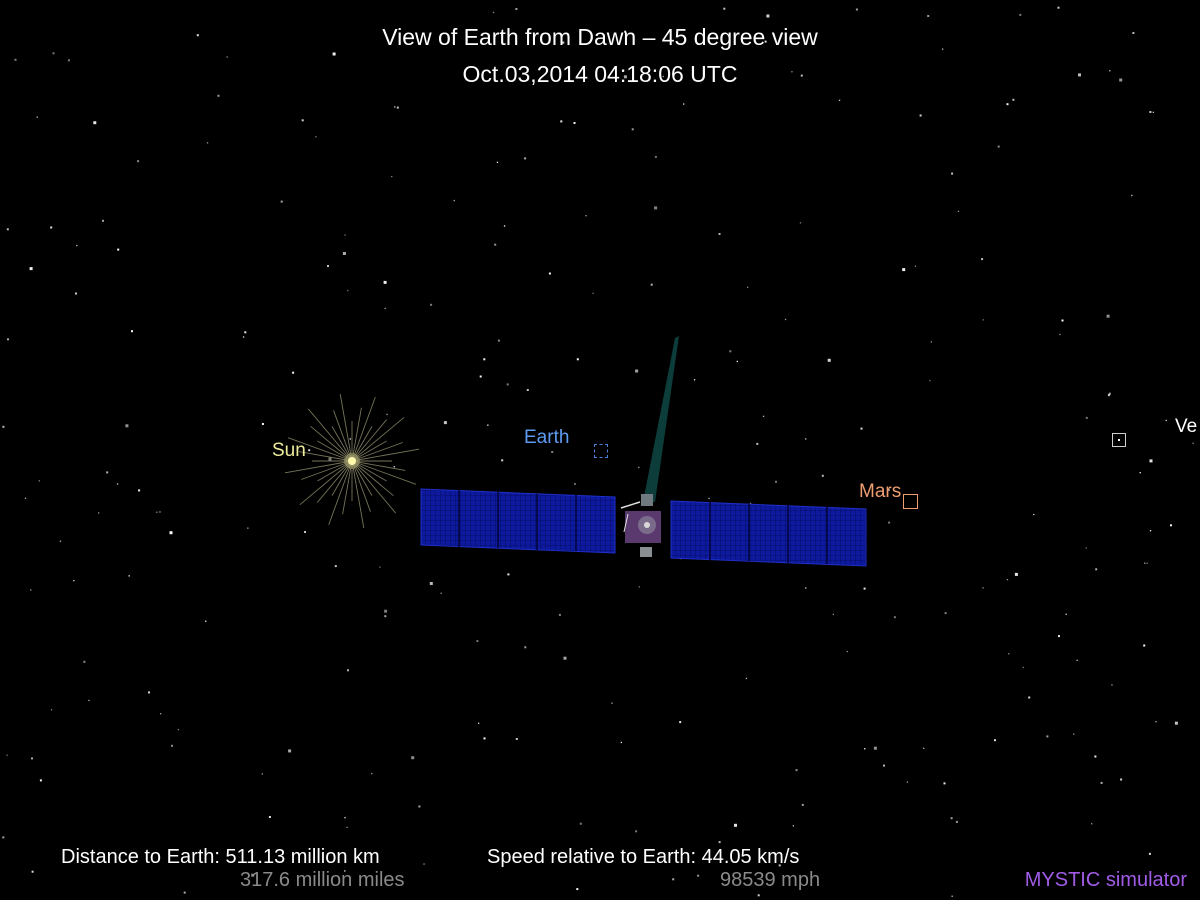 The height and width of the screenshot is (900, 1200). What do you see at coordinates (140, 857) in the screenshot?
I see `distance-label: Distance to Earth:` at bounding box center [140, 857].